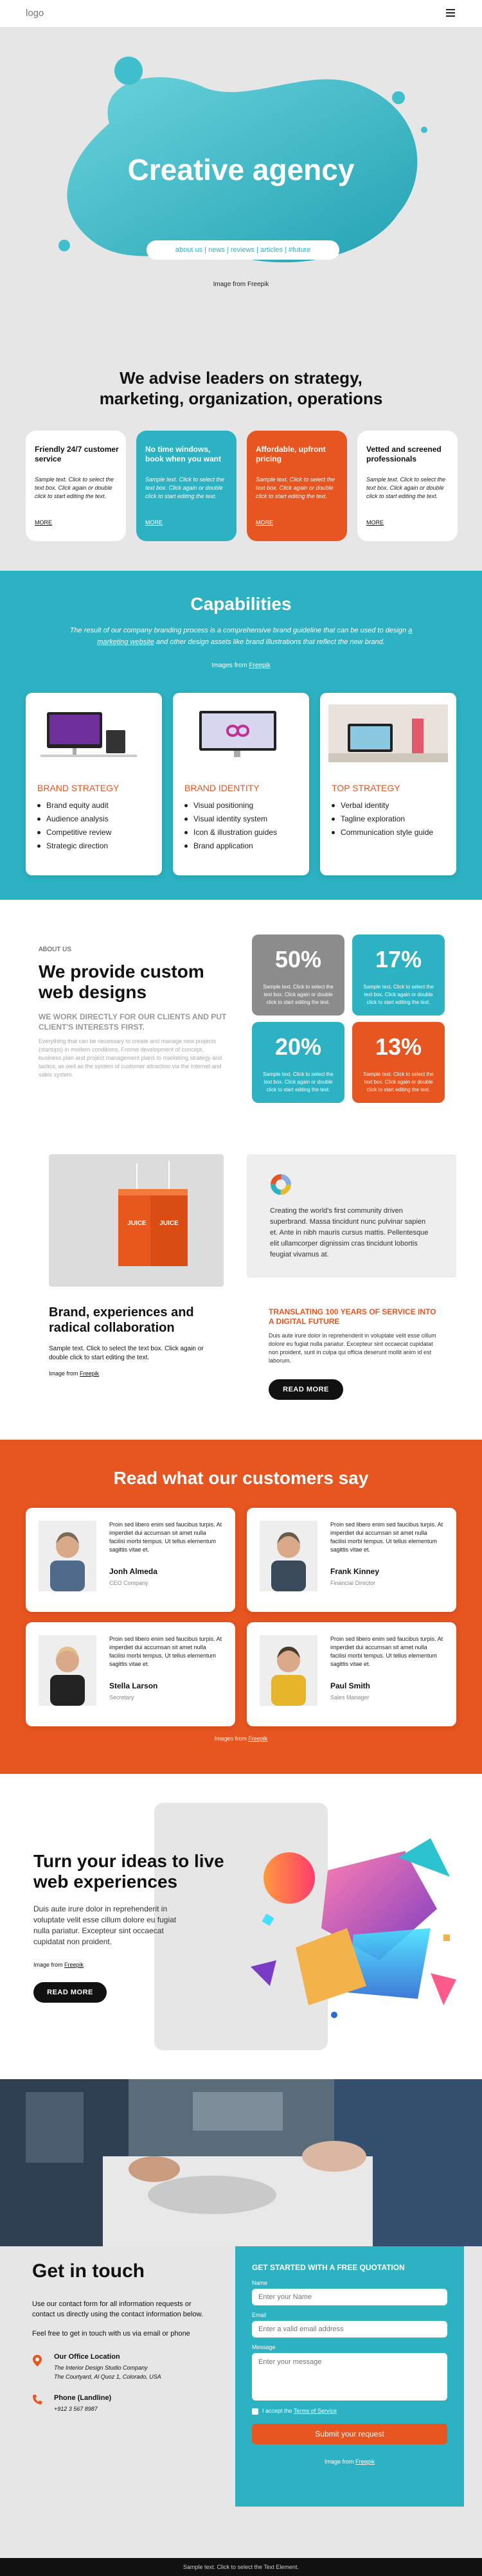 The width and height of the screenshot is (482, 2576). What do you see at coordinates (76, 2409) in the screenshot?
I see `phone-value: +912 3 567 8987` at bounding box center [76, 2409].